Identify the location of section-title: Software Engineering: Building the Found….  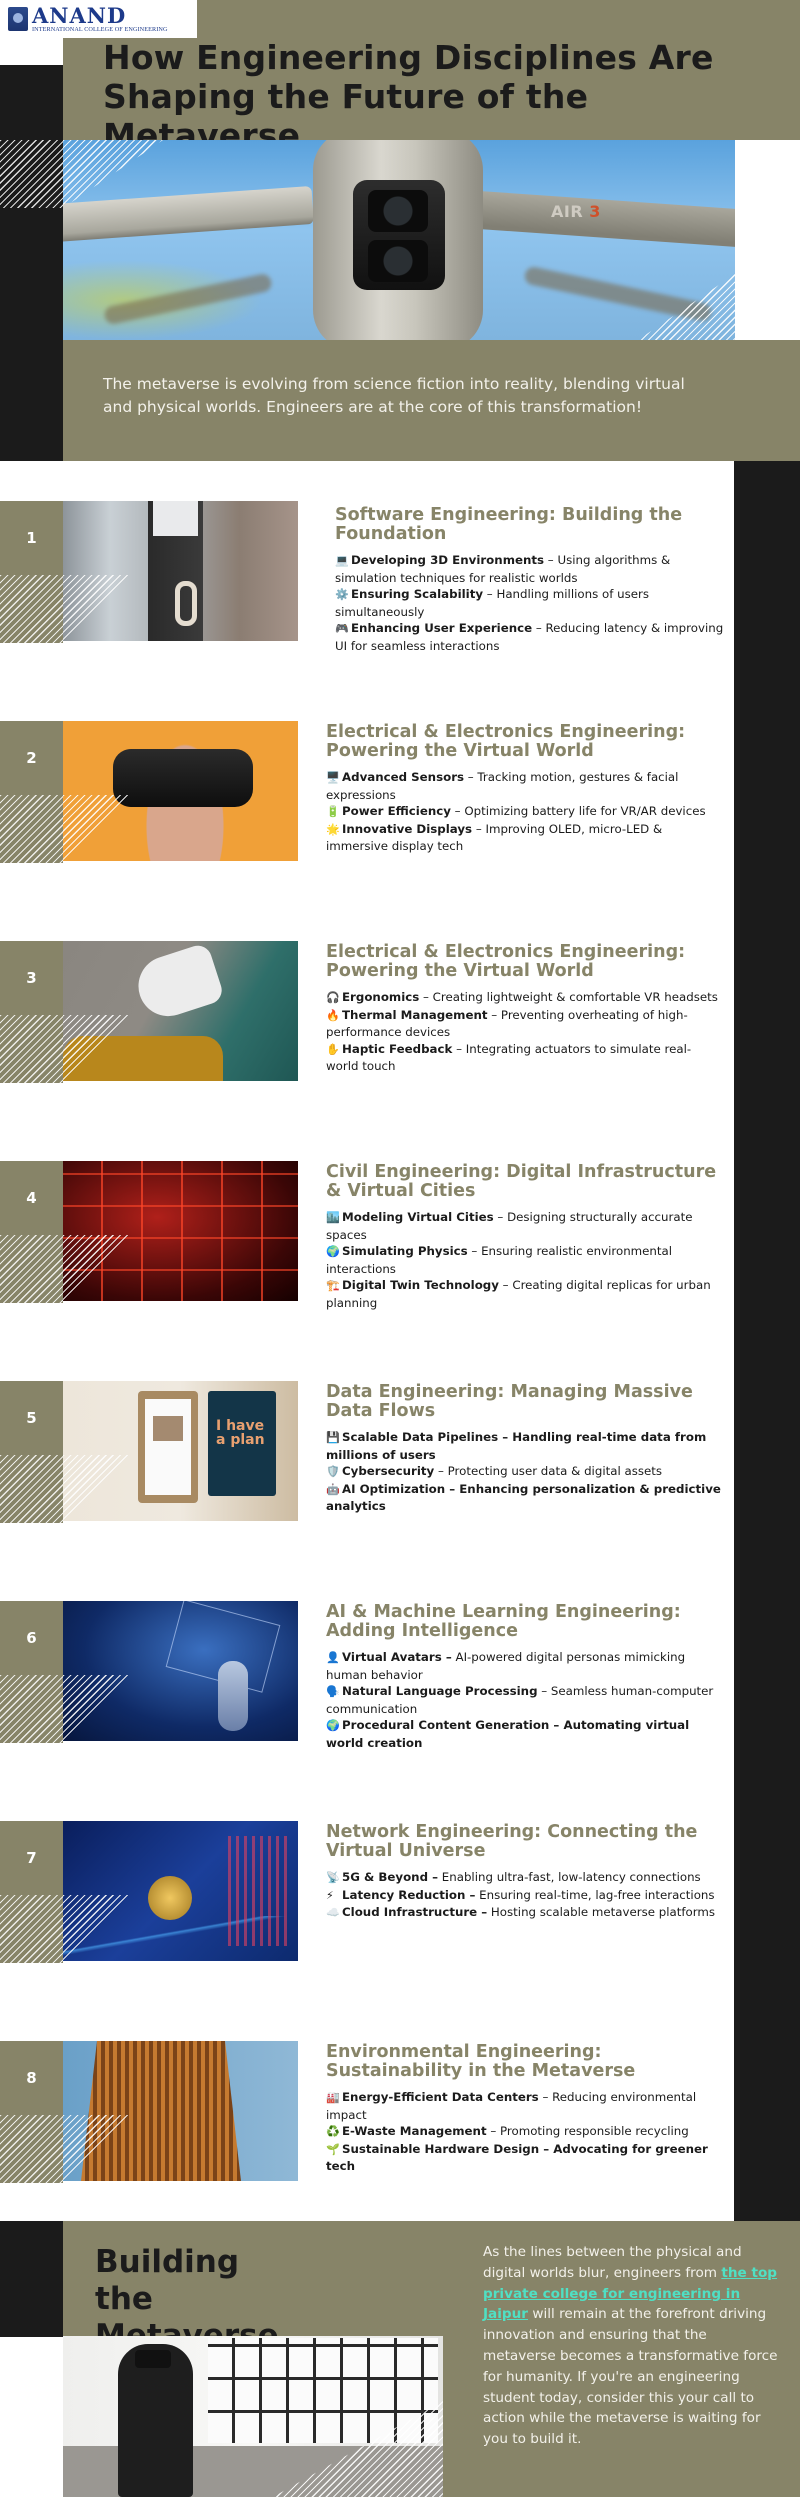
(509, 524).